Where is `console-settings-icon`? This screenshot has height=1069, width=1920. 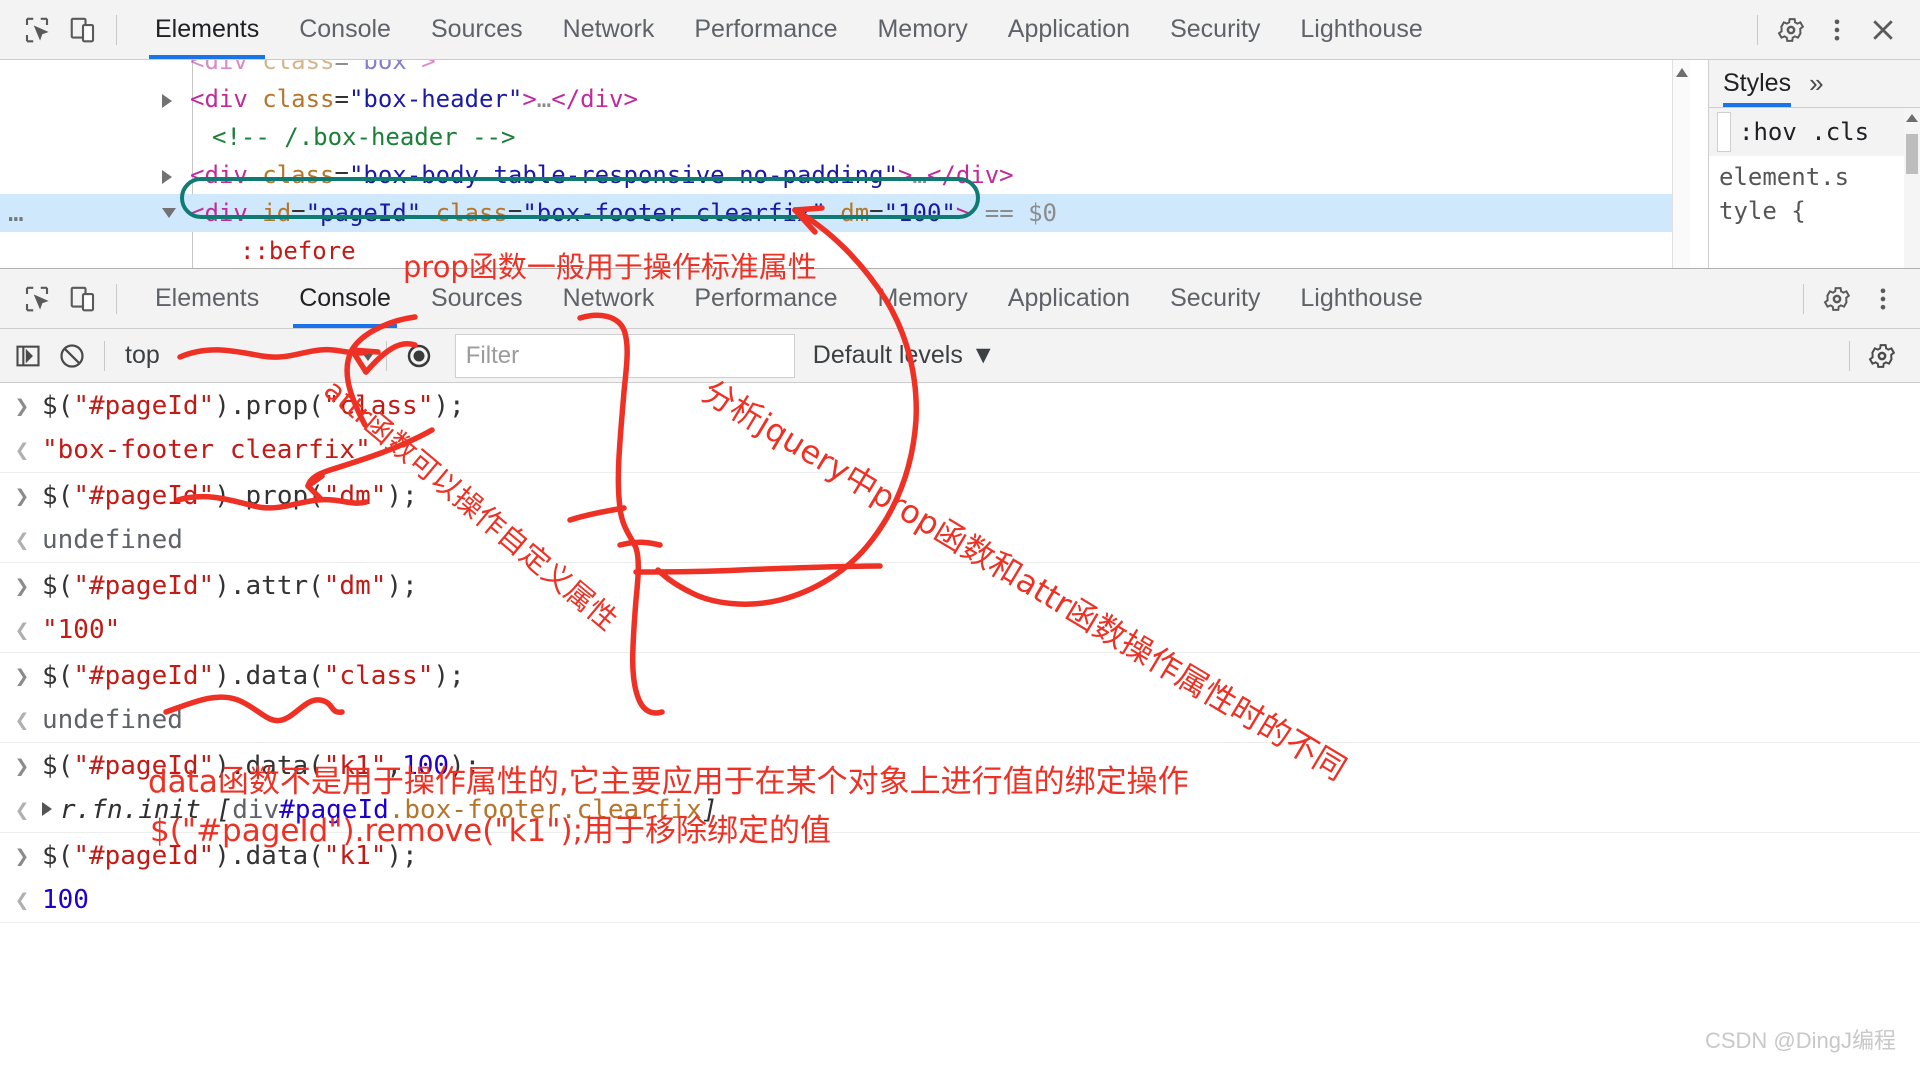
console-settings-icon is located at coordinates (1882, 356).